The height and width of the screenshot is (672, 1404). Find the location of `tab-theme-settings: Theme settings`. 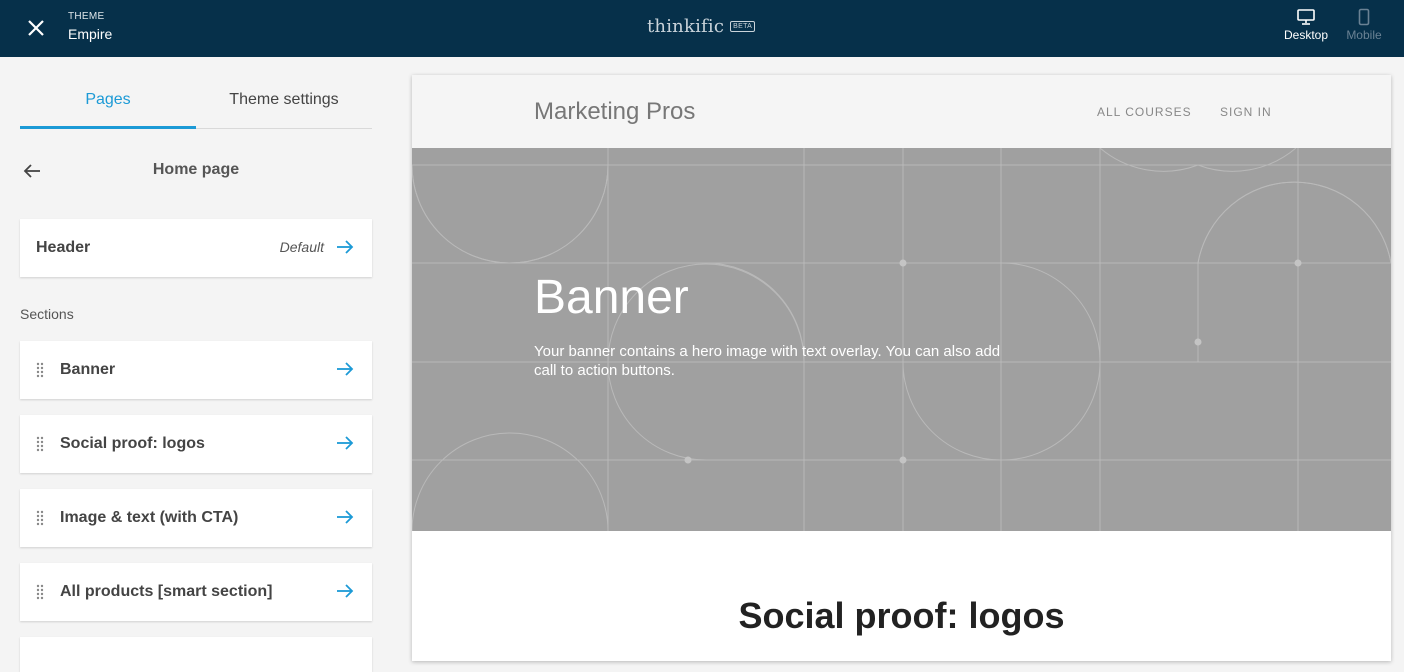

tab-theme-settings: Theme settings is located at coordinates (284, 103).